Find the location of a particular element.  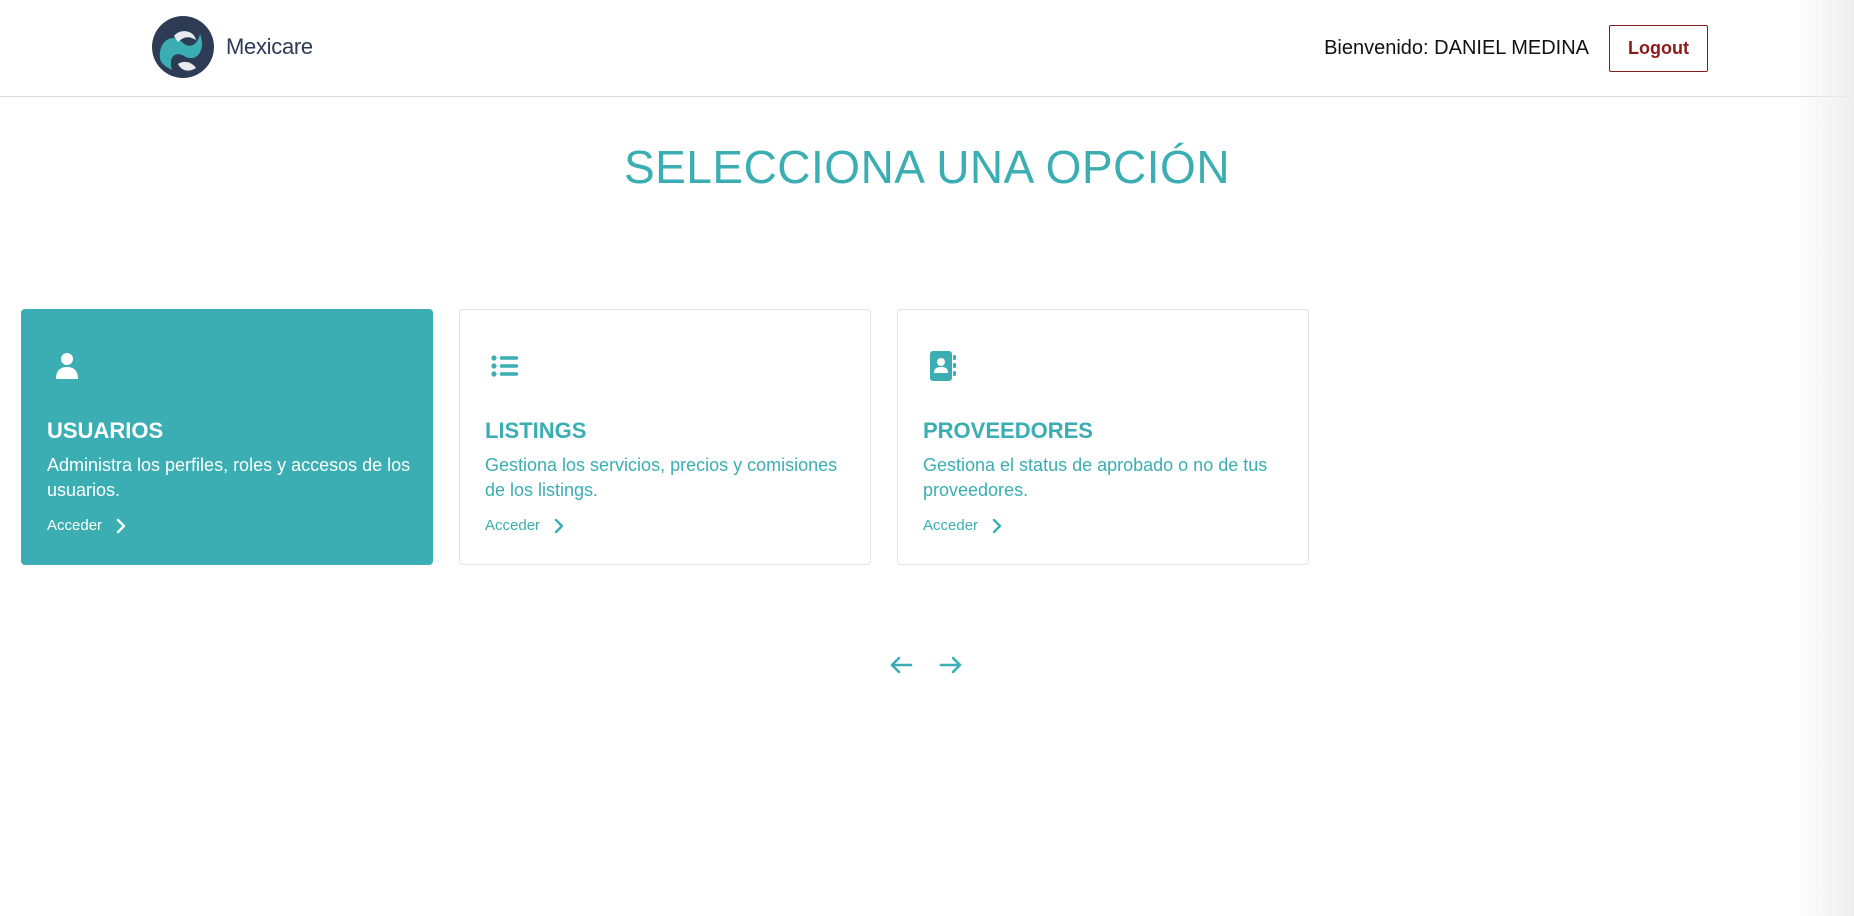

welcome-text: Bienvenido: DANIEL MEDINA is located at coordinates (1456, 48).